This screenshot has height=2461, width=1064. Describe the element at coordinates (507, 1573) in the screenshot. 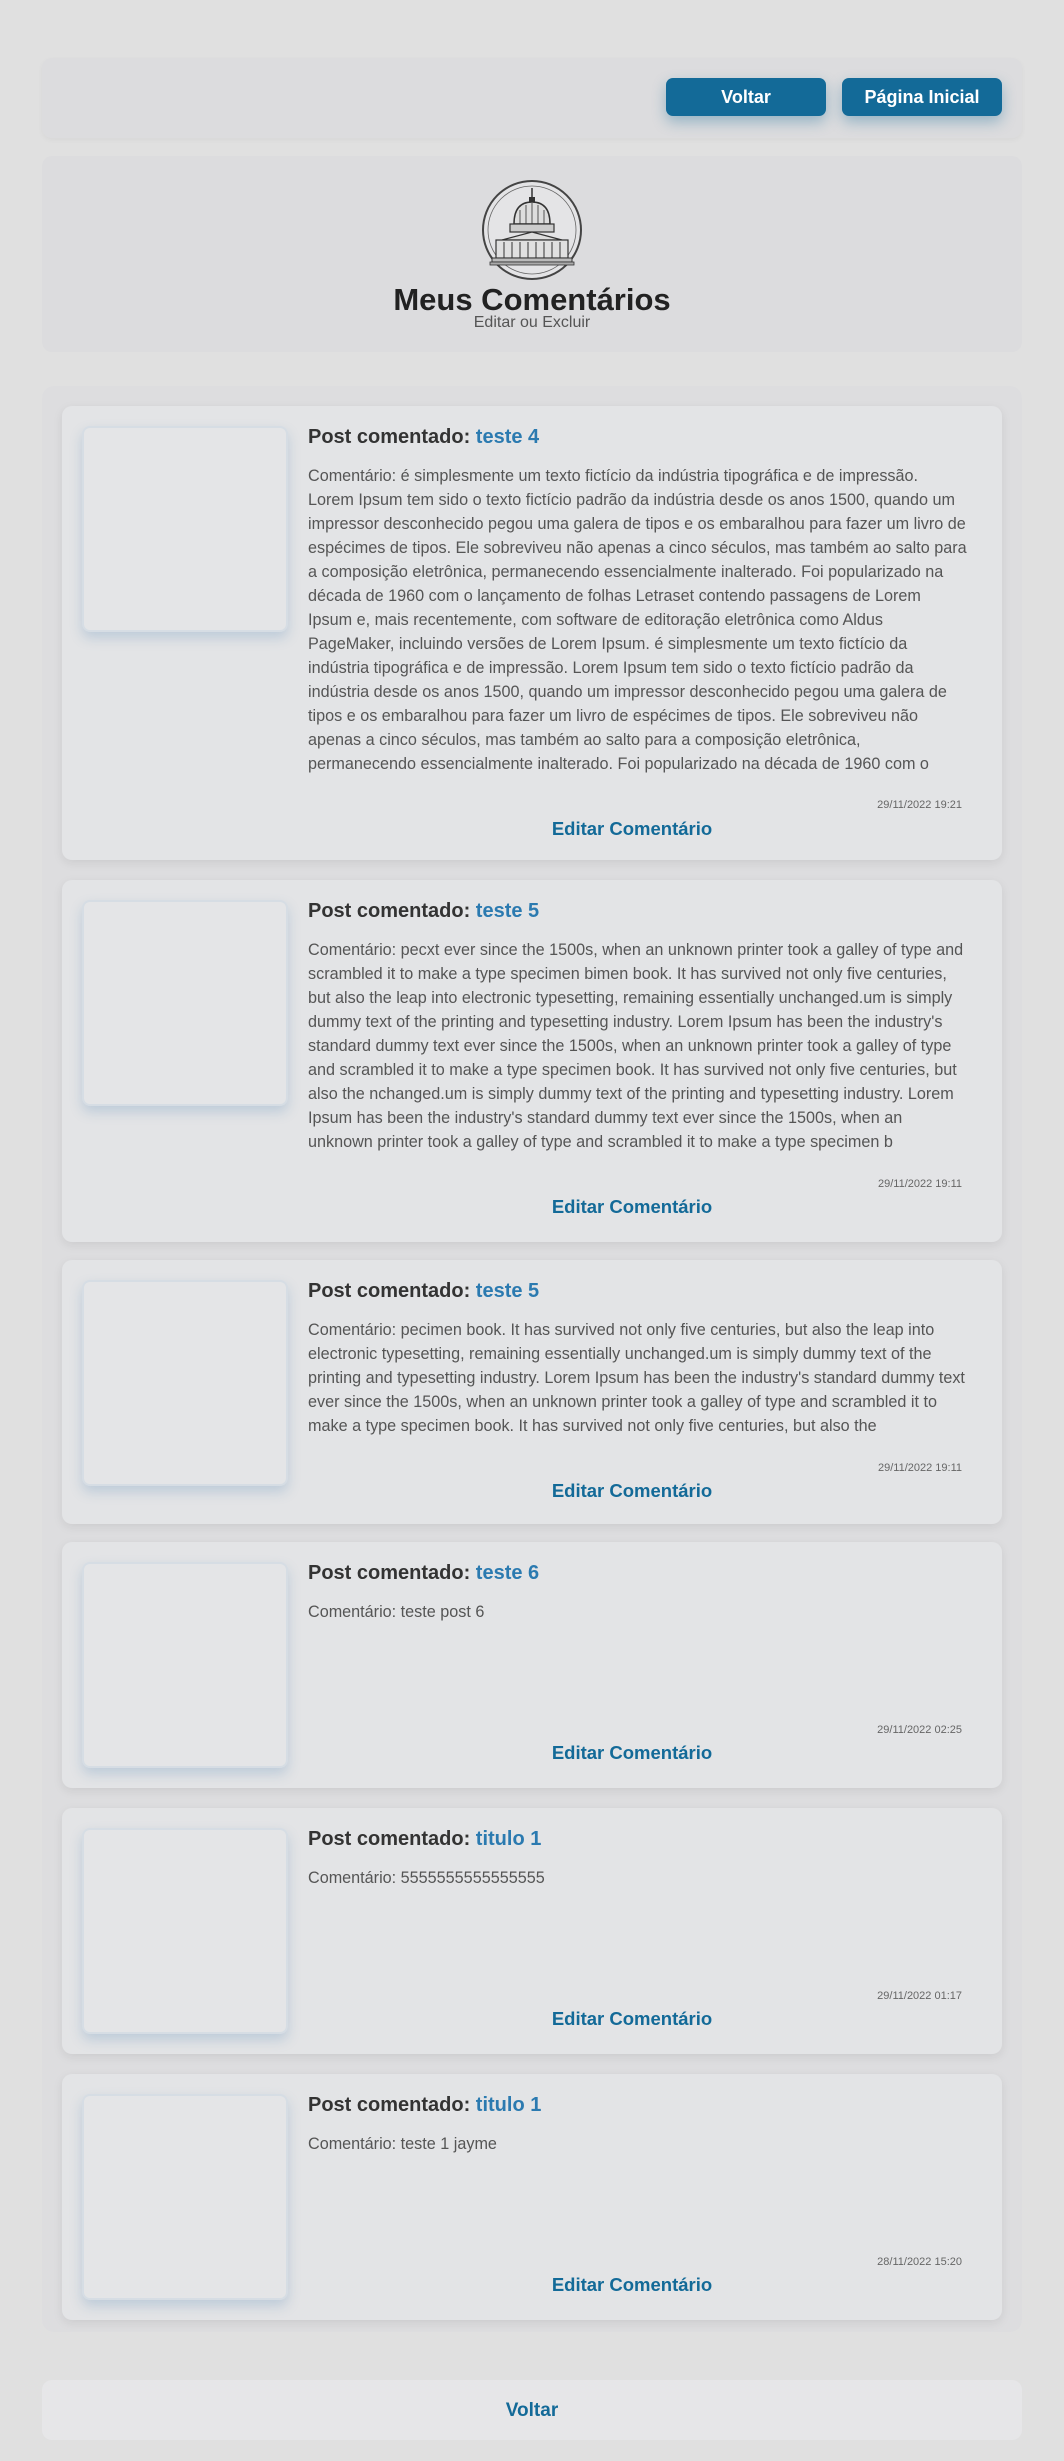

I see `post-link: teste 6` at that location.